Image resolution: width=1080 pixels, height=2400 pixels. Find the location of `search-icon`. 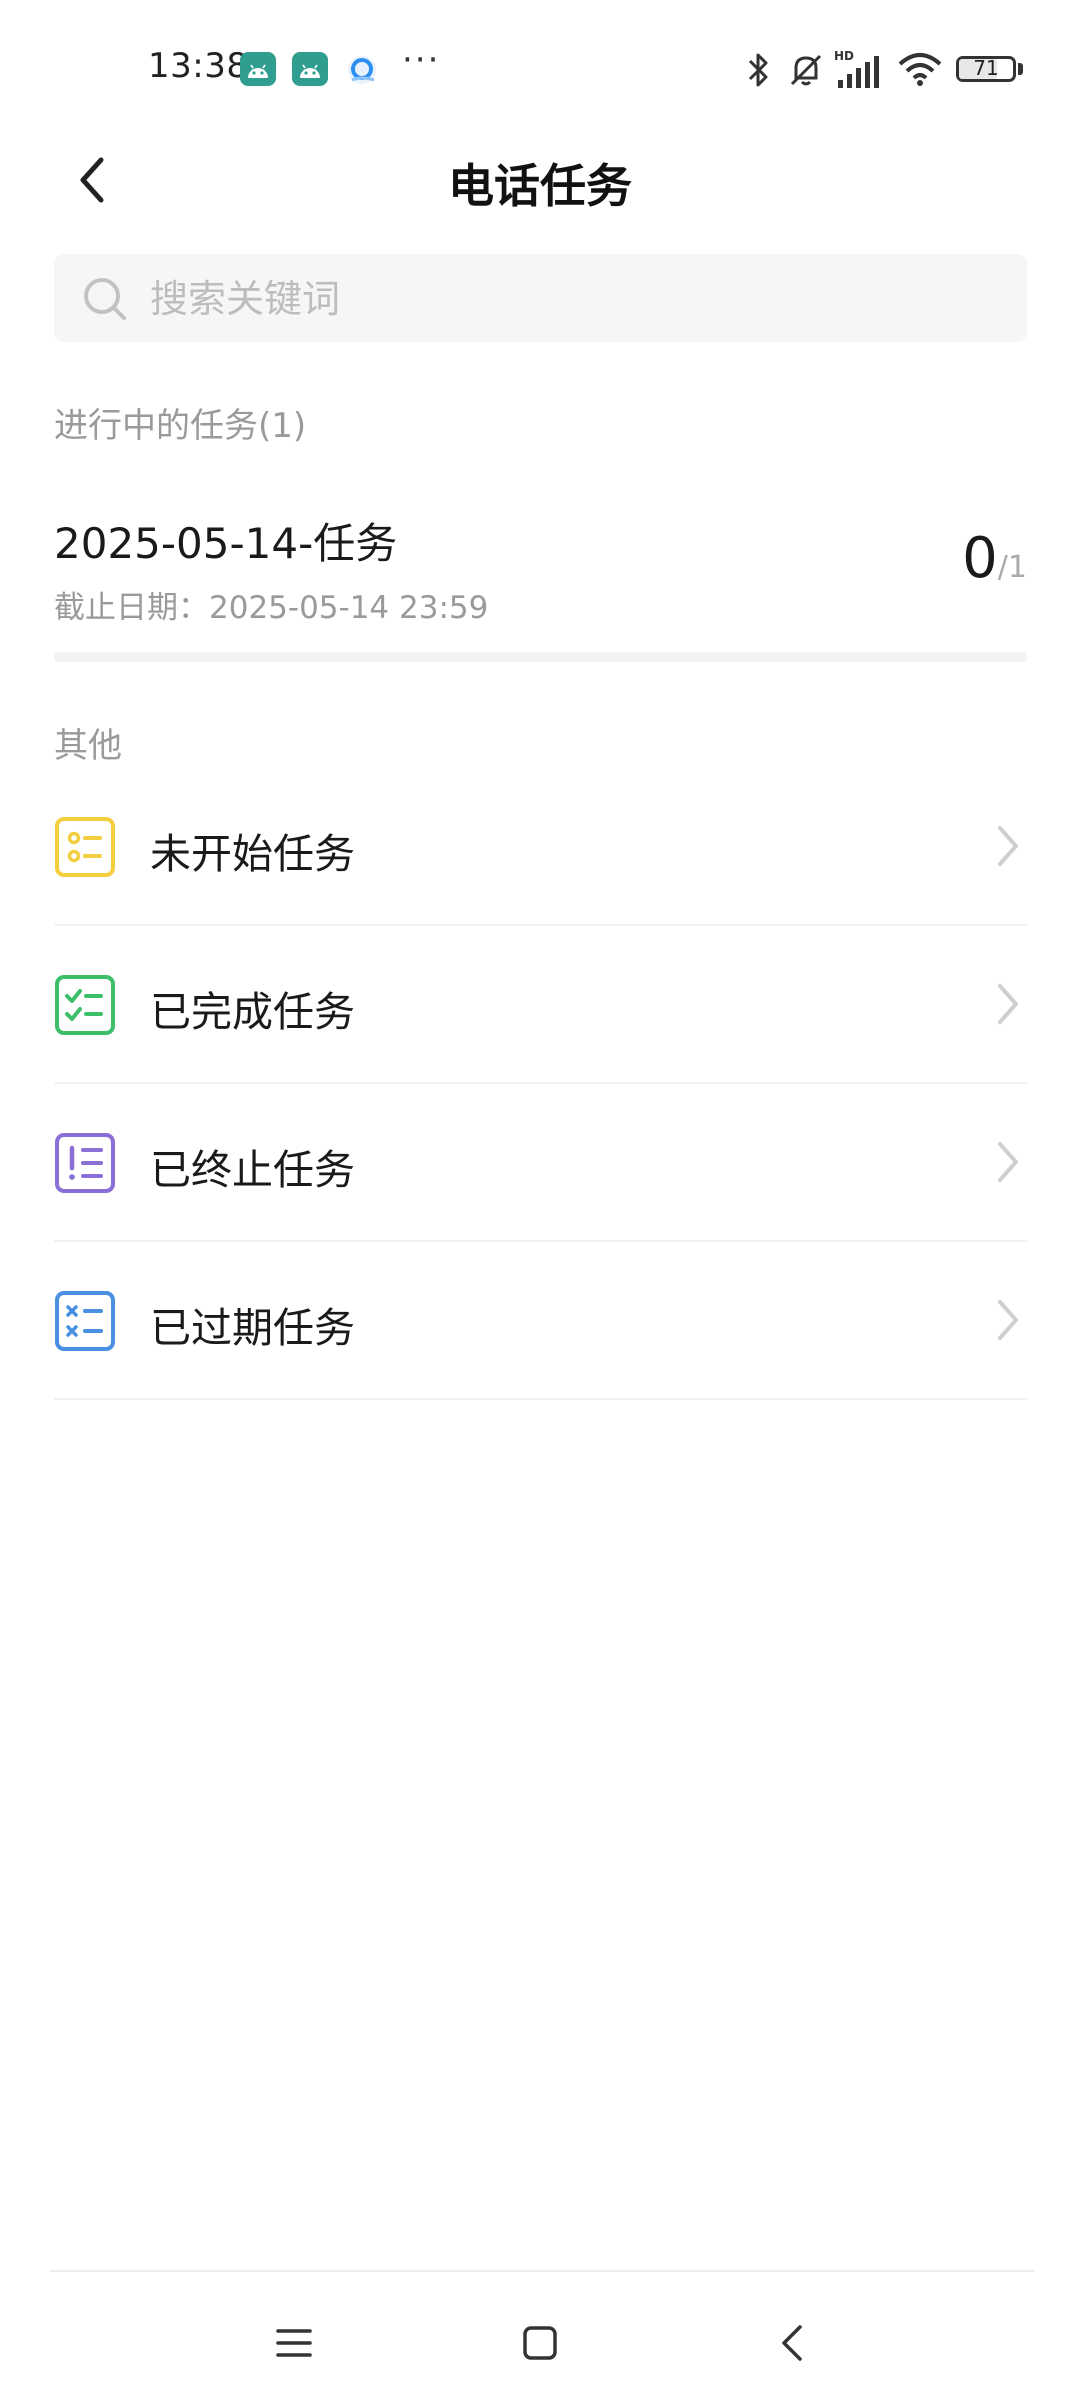

search-icon is located at coordinates (105, 299).